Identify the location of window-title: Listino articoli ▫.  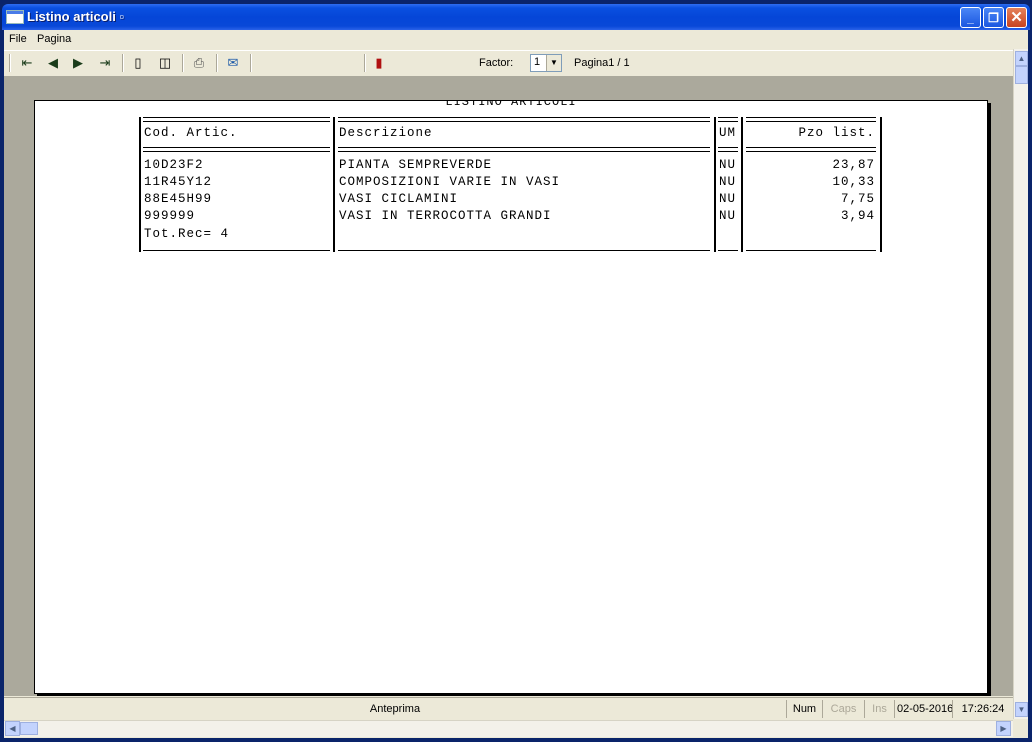
(76, 16).